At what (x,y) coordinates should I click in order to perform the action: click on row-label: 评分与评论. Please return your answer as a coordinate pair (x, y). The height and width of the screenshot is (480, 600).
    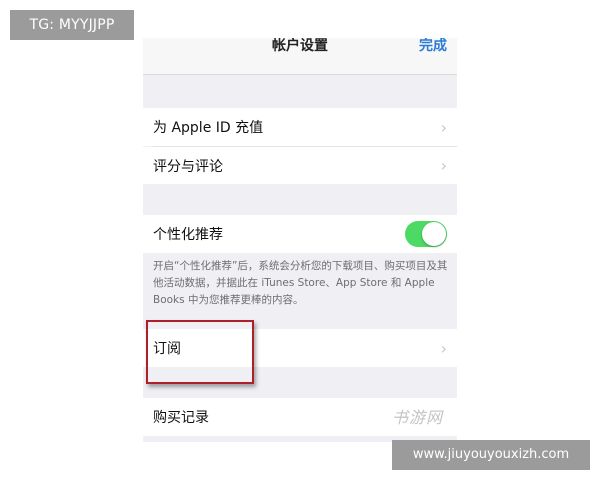
    Looking at the image, I should click on (188, 166).